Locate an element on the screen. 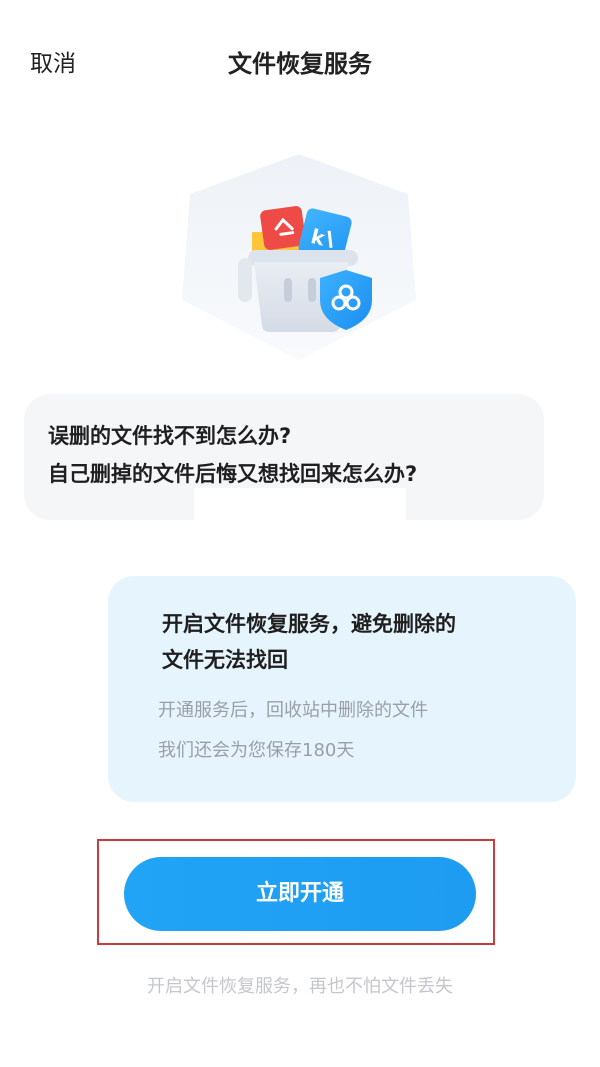  promo-headline: 开启文件恢复服务，避免删除的 文件无法找回 is located at coordinates (362, 642).